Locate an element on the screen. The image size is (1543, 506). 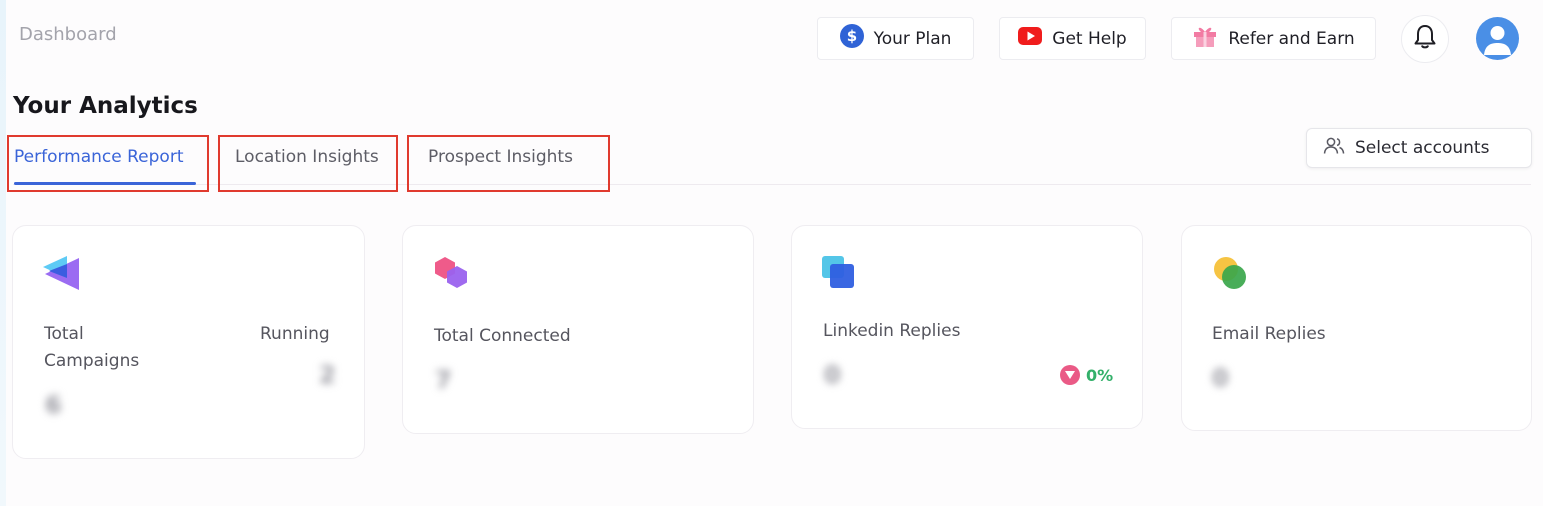
email-replies-label: Email Replies is located at coordinates (1269, 334).